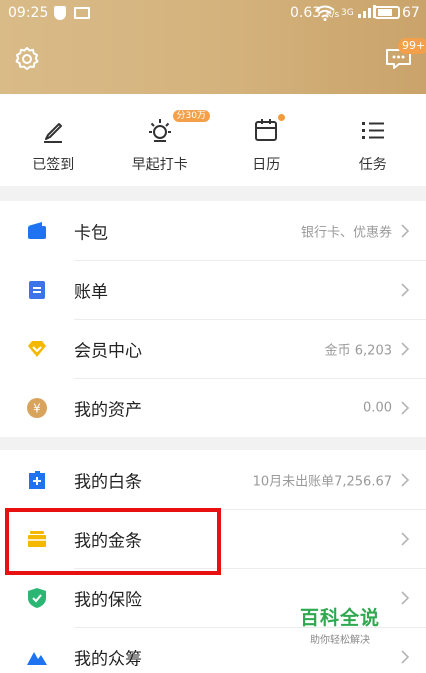 This screenshot has height=673, width=426. I want to click on battery-icon, so click(387, 12).